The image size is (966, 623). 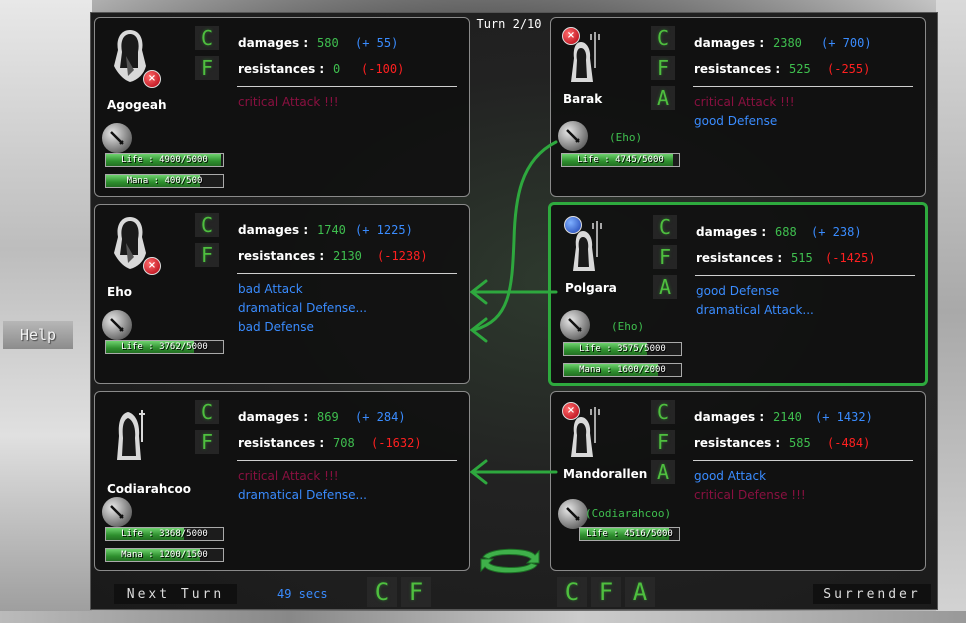 I want to click on next-turn-button: Next Turn, so click(x=175, y=594).